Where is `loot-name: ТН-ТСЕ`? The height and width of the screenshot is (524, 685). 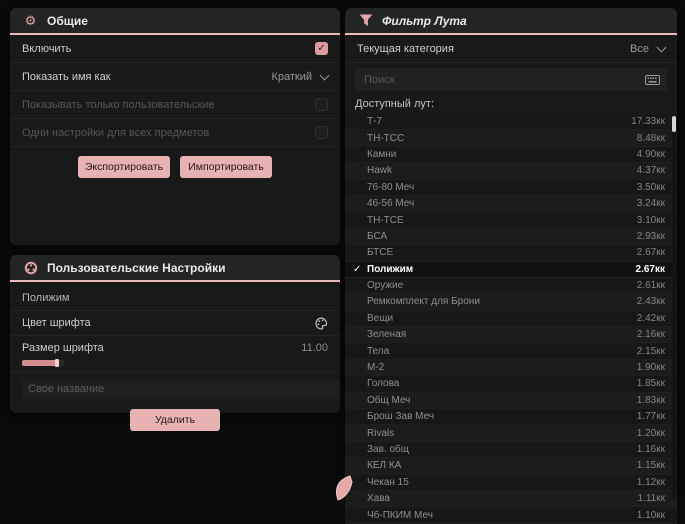 loot-name: ТН-ТСЕ is located at coordinates (385, 220).